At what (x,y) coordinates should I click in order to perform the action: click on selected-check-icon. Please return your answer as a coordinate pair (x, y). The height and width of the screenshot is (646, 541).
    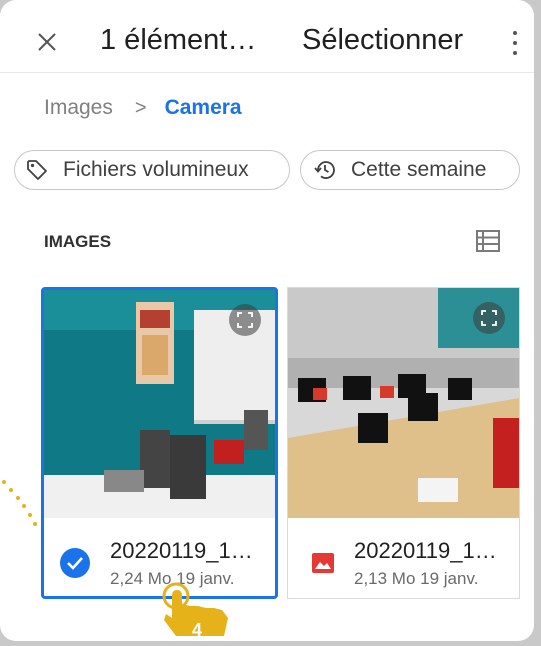
    Looking at the image, I should click on (75, 563).